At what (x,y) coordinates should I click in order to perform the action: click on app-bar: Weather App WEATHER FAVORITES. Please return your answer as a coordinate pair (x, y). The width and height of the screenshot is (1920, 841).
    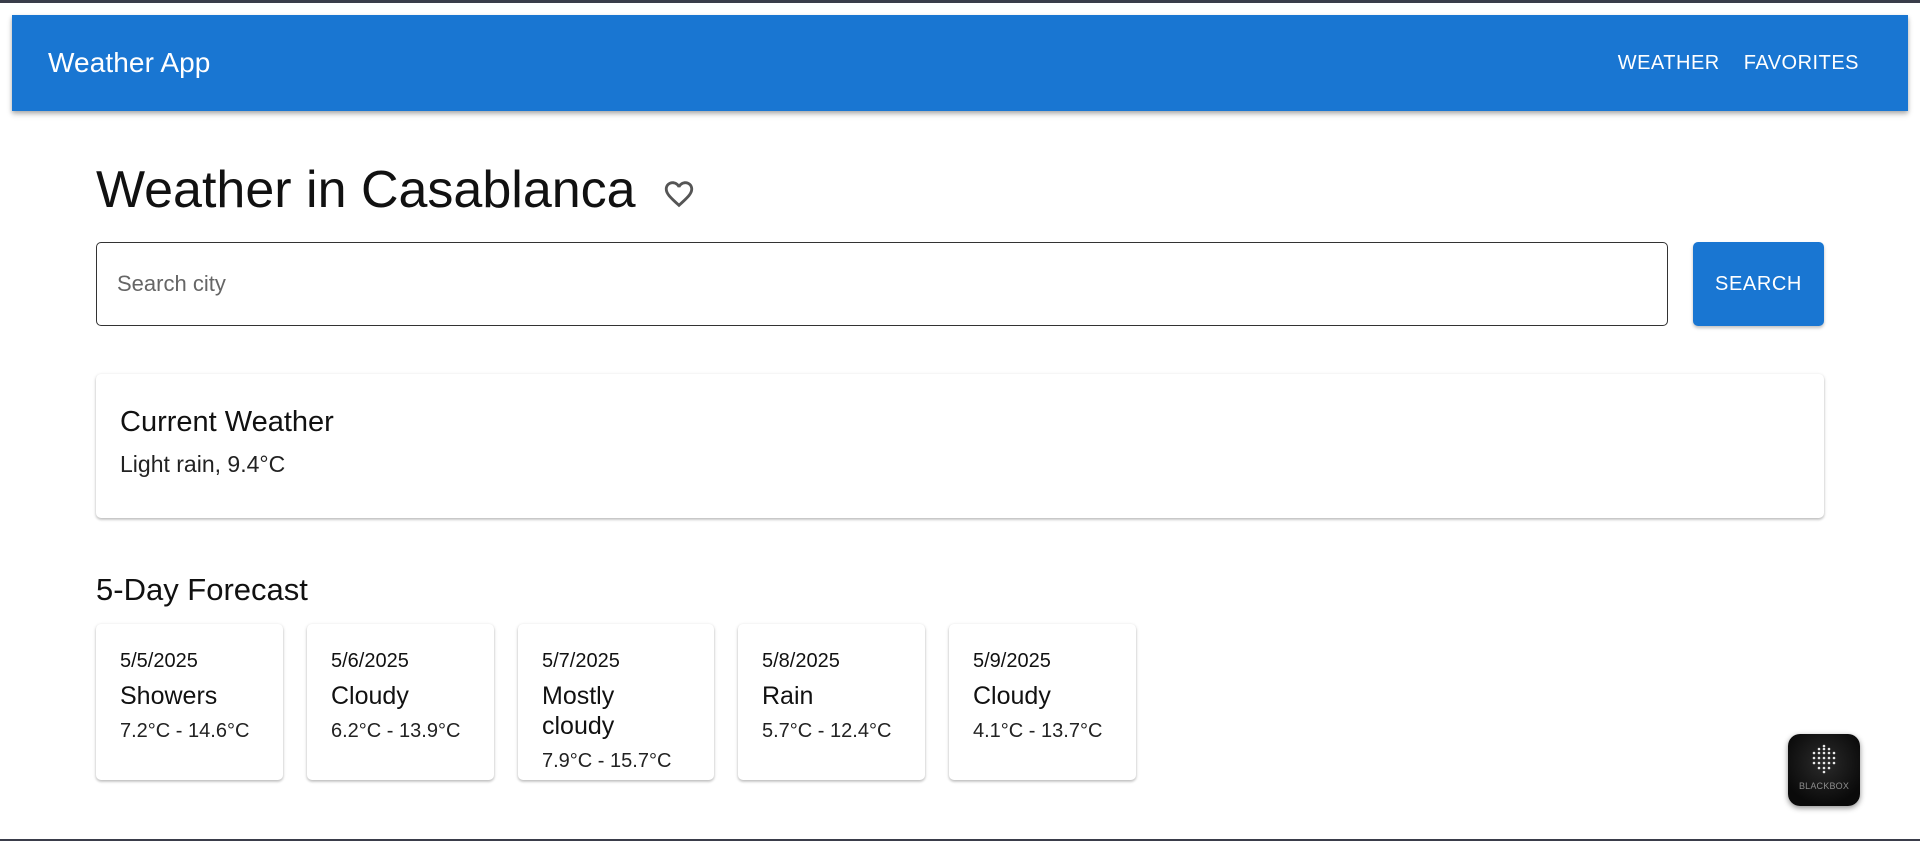
    Looking at the image, I should click on (960, 63).